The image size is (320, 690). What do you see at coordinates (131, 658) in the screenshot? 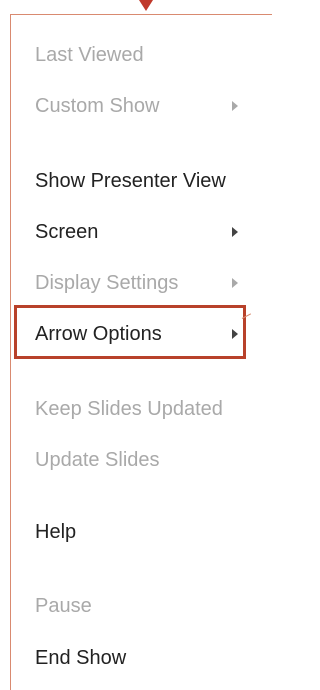
I see `menu-item-end-show: End Show` at bounding box center [131, 658].